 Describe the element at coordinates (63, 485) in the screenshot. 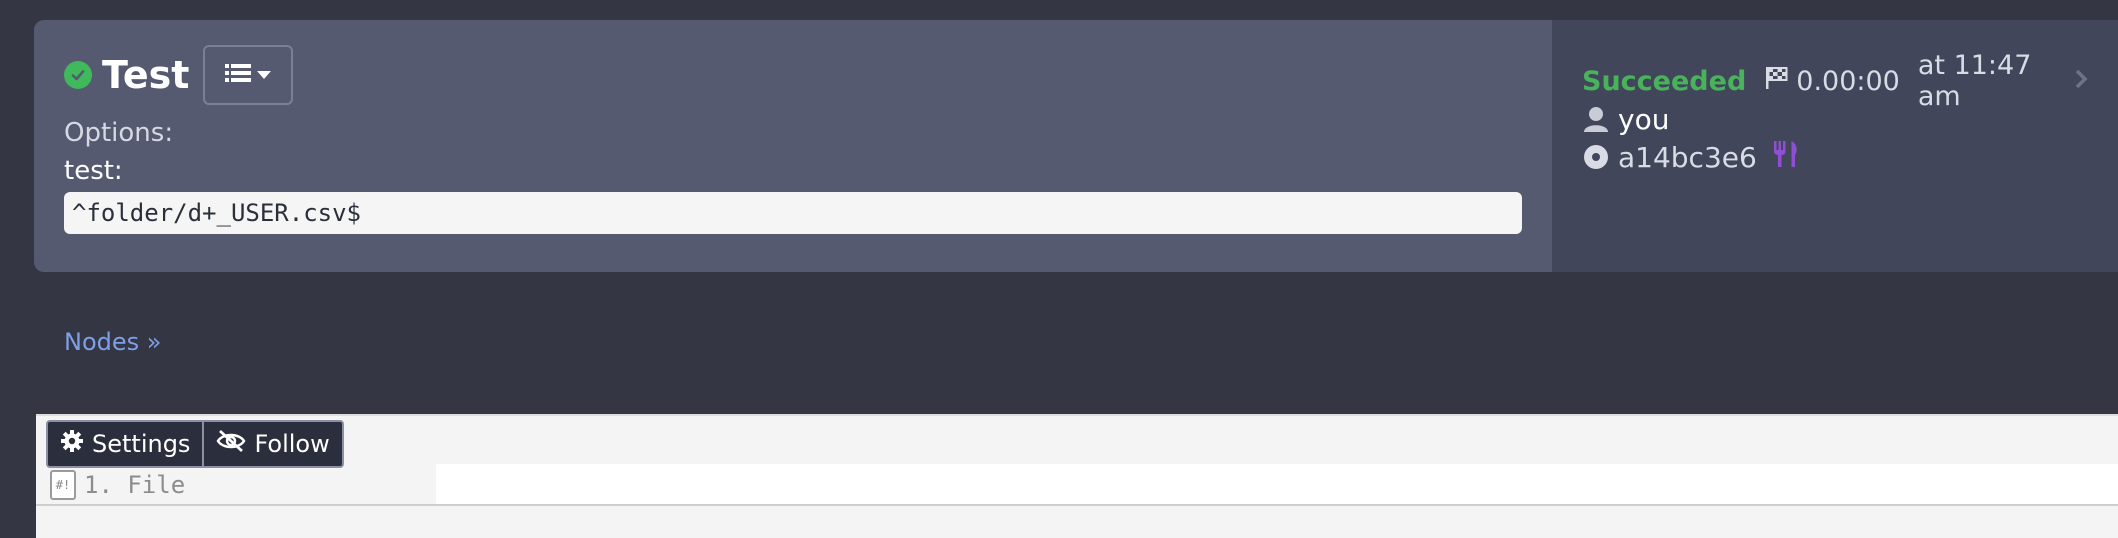

I see `file-icon: #!` at that location.